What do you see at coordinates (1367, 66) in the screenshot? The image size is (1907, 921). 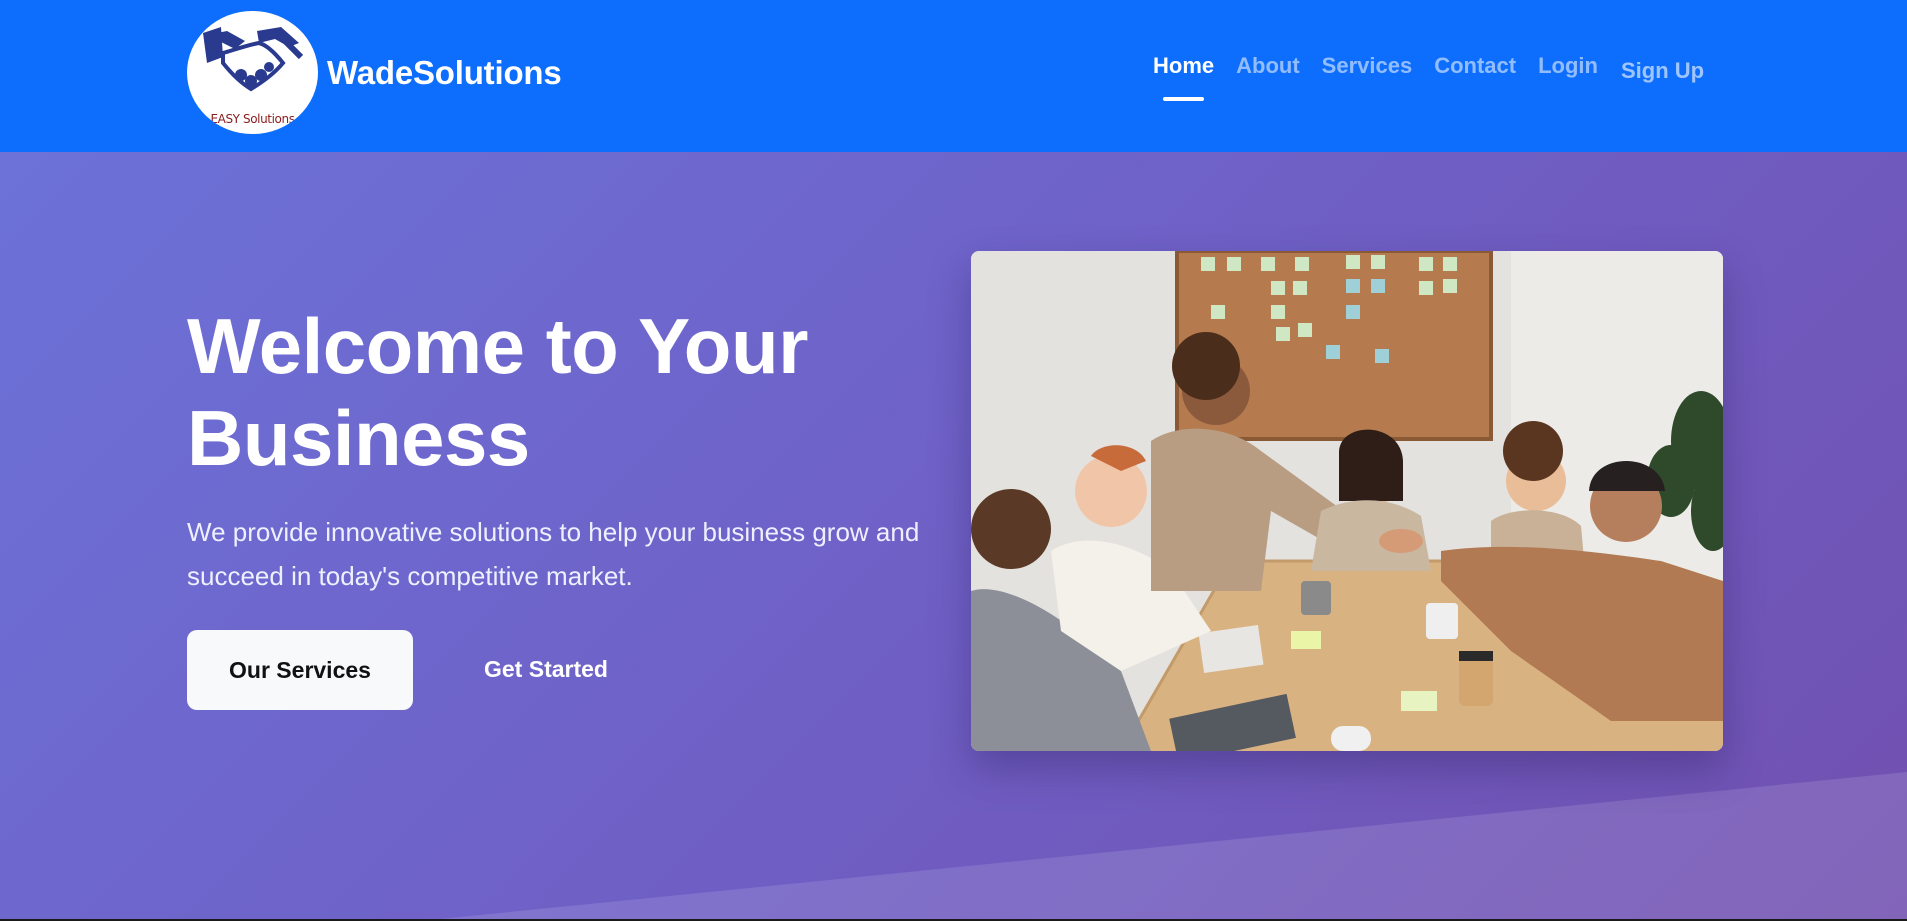 I see `nav-services: Services` at bounding box center [1367, 66].